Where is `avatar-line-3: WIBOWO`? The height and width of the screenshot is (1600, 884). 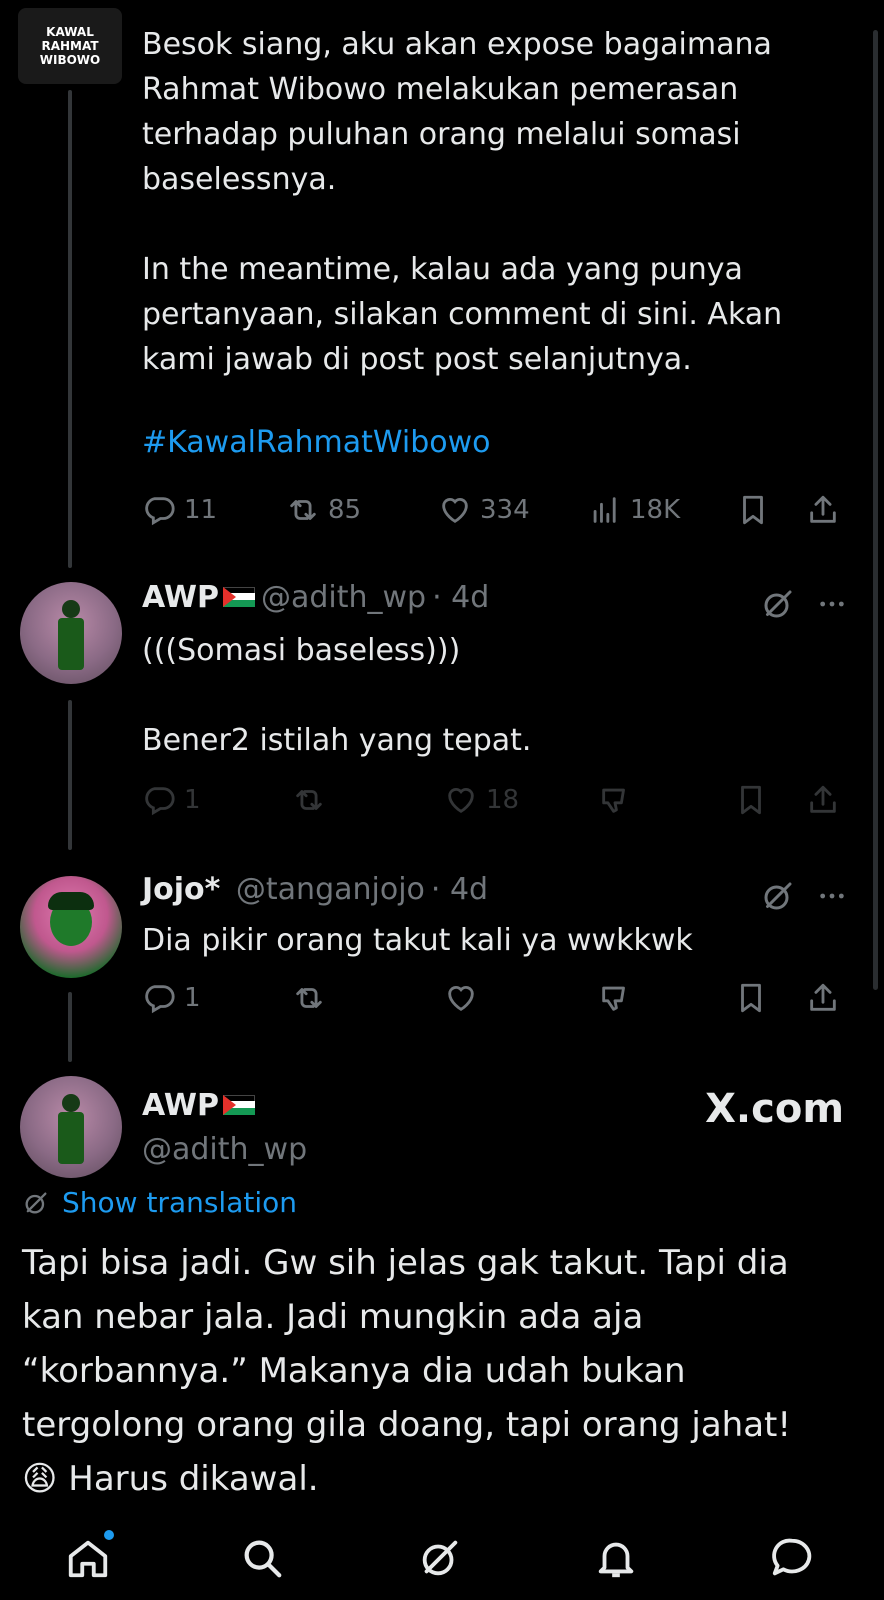
avatar-line-3: WIBOWO is located at coordinates (70, 60).